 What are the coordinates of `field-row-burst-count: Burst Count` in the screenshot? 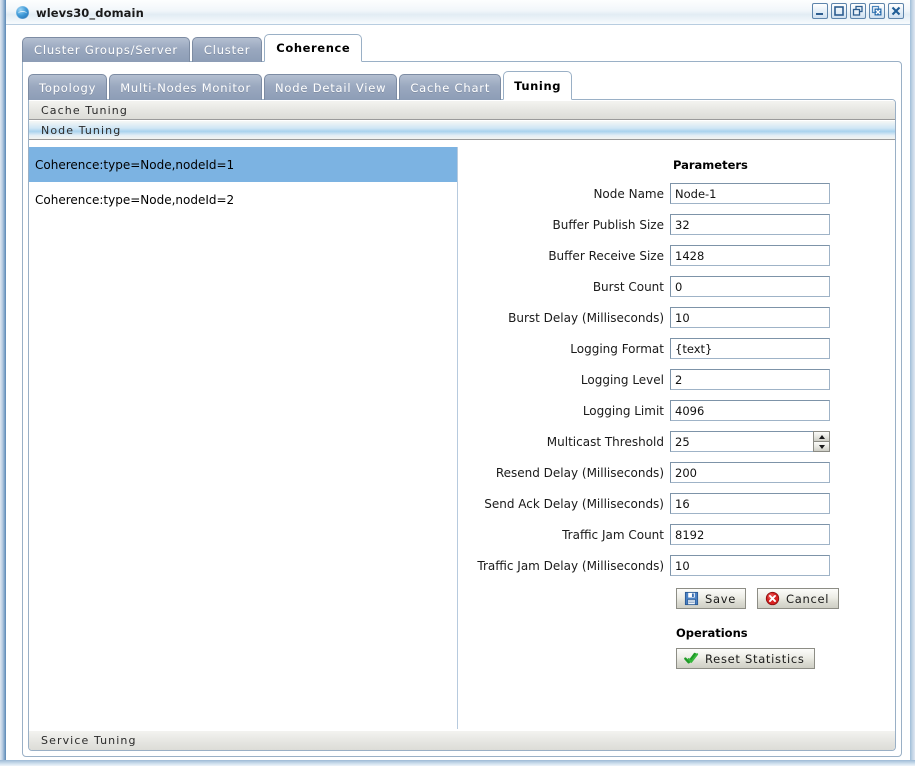 It's located at (676, 286).